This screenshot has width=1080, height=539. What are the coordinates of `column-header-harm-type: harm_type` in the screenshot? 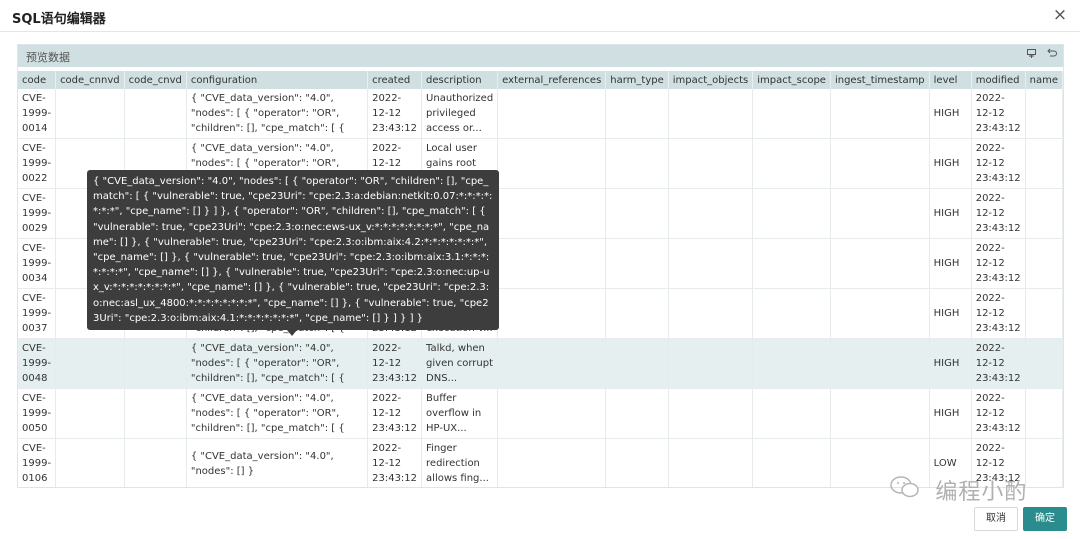 It's located at (637, 80).